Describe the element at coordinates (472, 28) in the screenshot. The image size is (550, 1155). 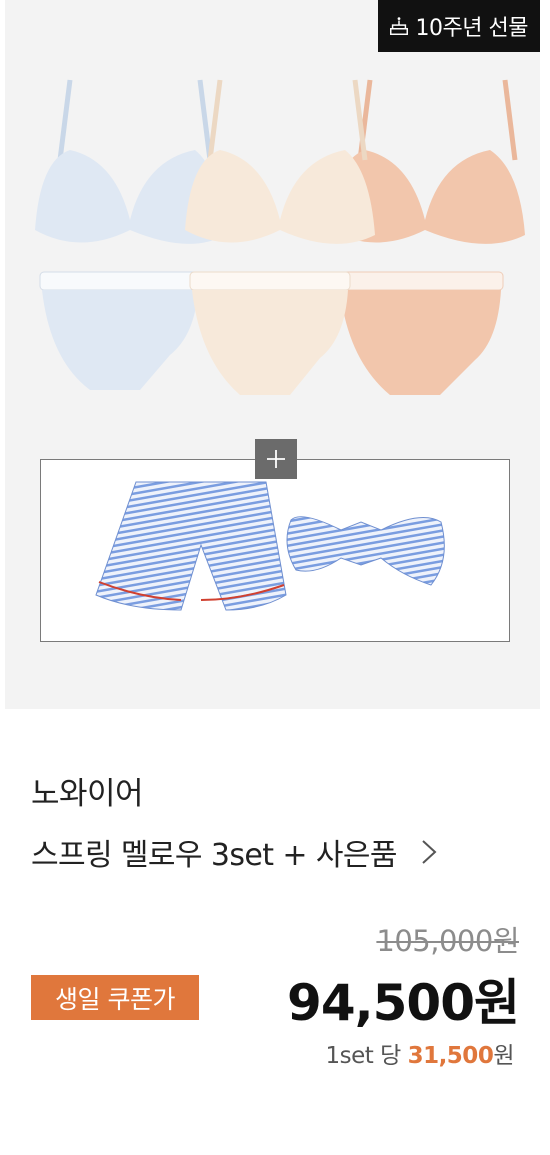
I see `badge-label: 10주년 선물` at that location.